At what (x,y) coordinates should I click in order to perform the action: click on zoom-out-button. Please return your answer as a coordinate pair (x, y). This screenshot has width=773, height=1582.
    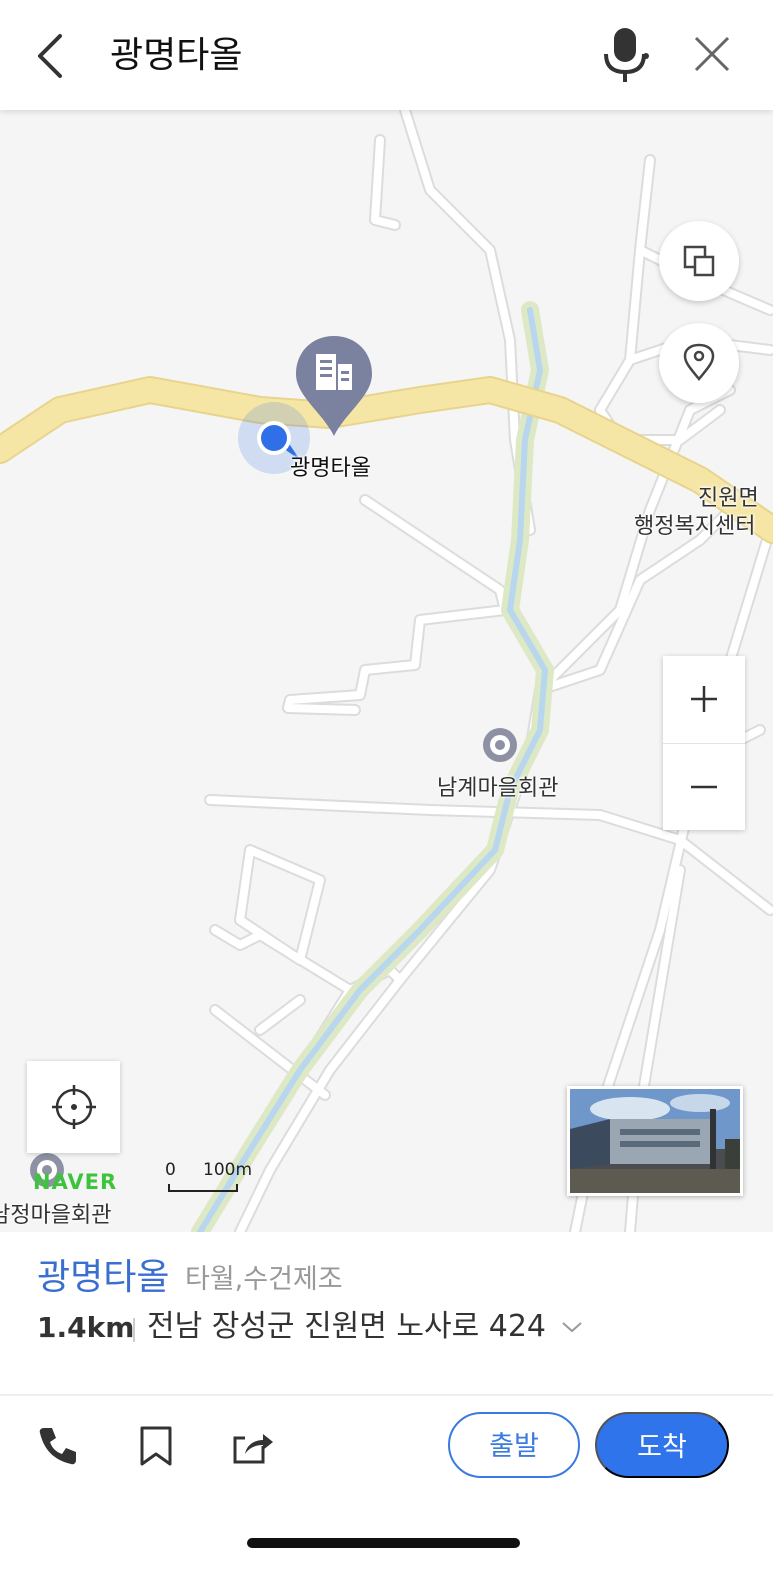
    Looking at the image, I should click on (704, 787).